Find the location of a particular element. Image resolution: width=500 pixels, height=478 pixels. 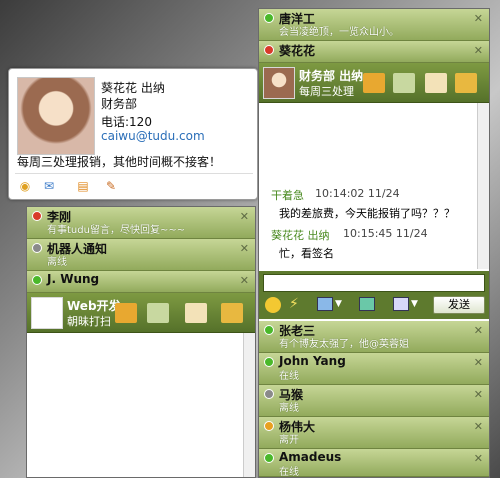

message-text: 忙，看签名 is located at coordinates (306, 253).